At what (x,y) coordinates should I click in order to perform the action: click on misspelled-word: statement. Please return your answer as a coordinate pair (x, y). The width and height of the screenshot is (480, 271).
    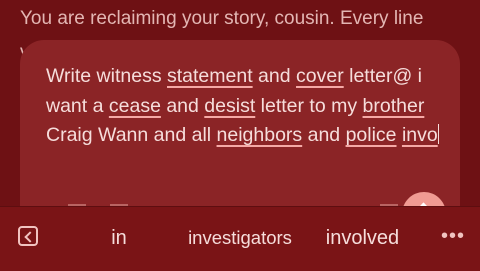
    Looking at the image, I should click on (210, 76).